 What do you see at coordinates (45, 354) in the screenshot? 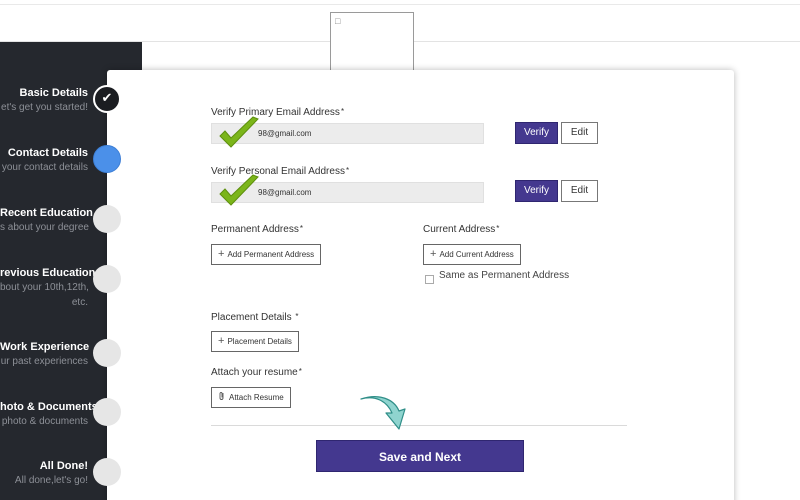
I see `step-work-experience: Work Experience ur past experiences` at bounding box center [45, 354].